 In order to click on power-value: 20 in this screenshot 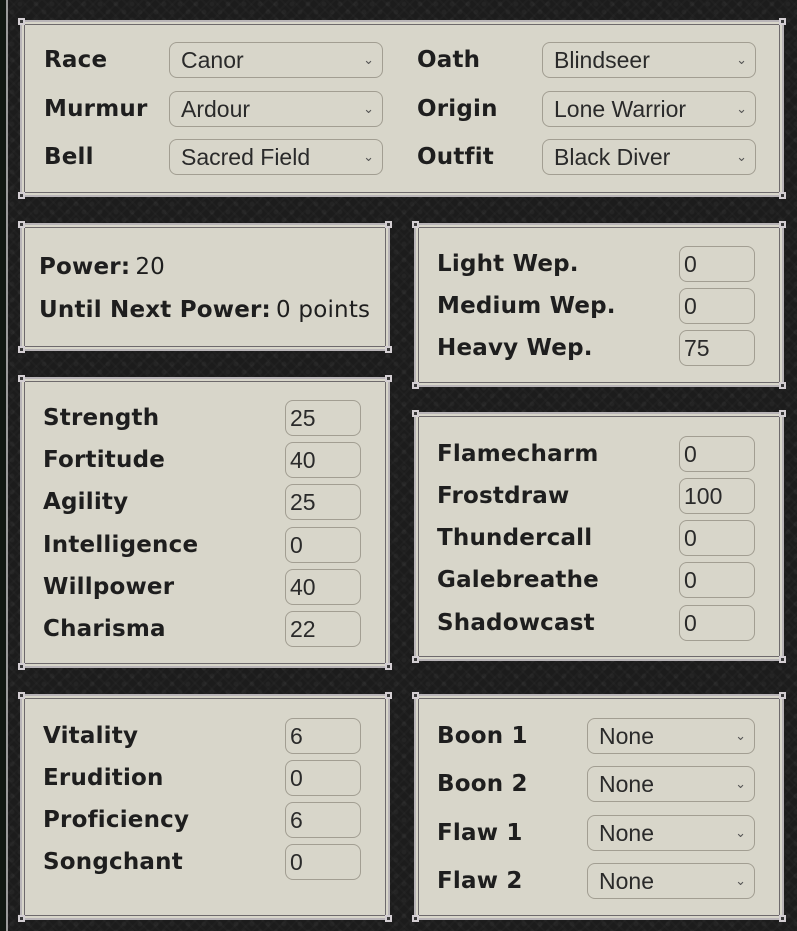, I will do `click(150, 267)`.